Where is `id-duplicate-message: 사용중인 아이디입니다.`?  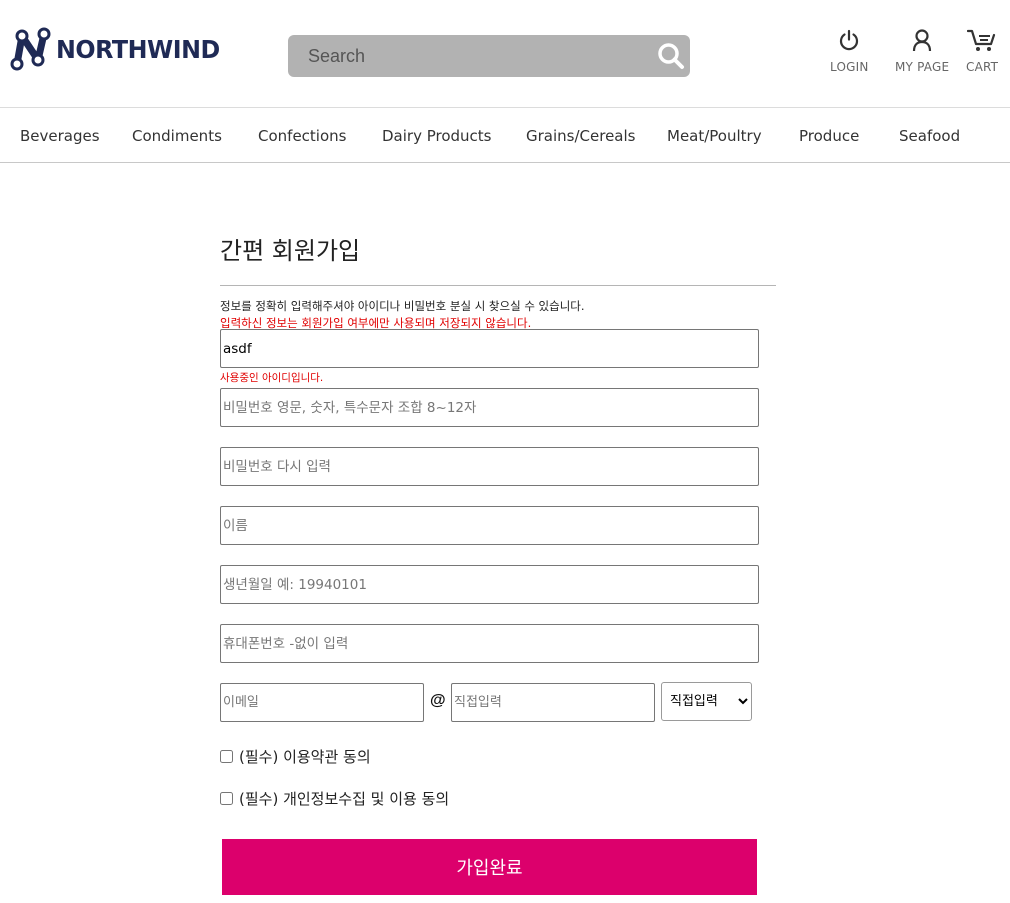 id-duplicate-message: 사용중인 아이디입니다. is located at coordinates (272, 378).